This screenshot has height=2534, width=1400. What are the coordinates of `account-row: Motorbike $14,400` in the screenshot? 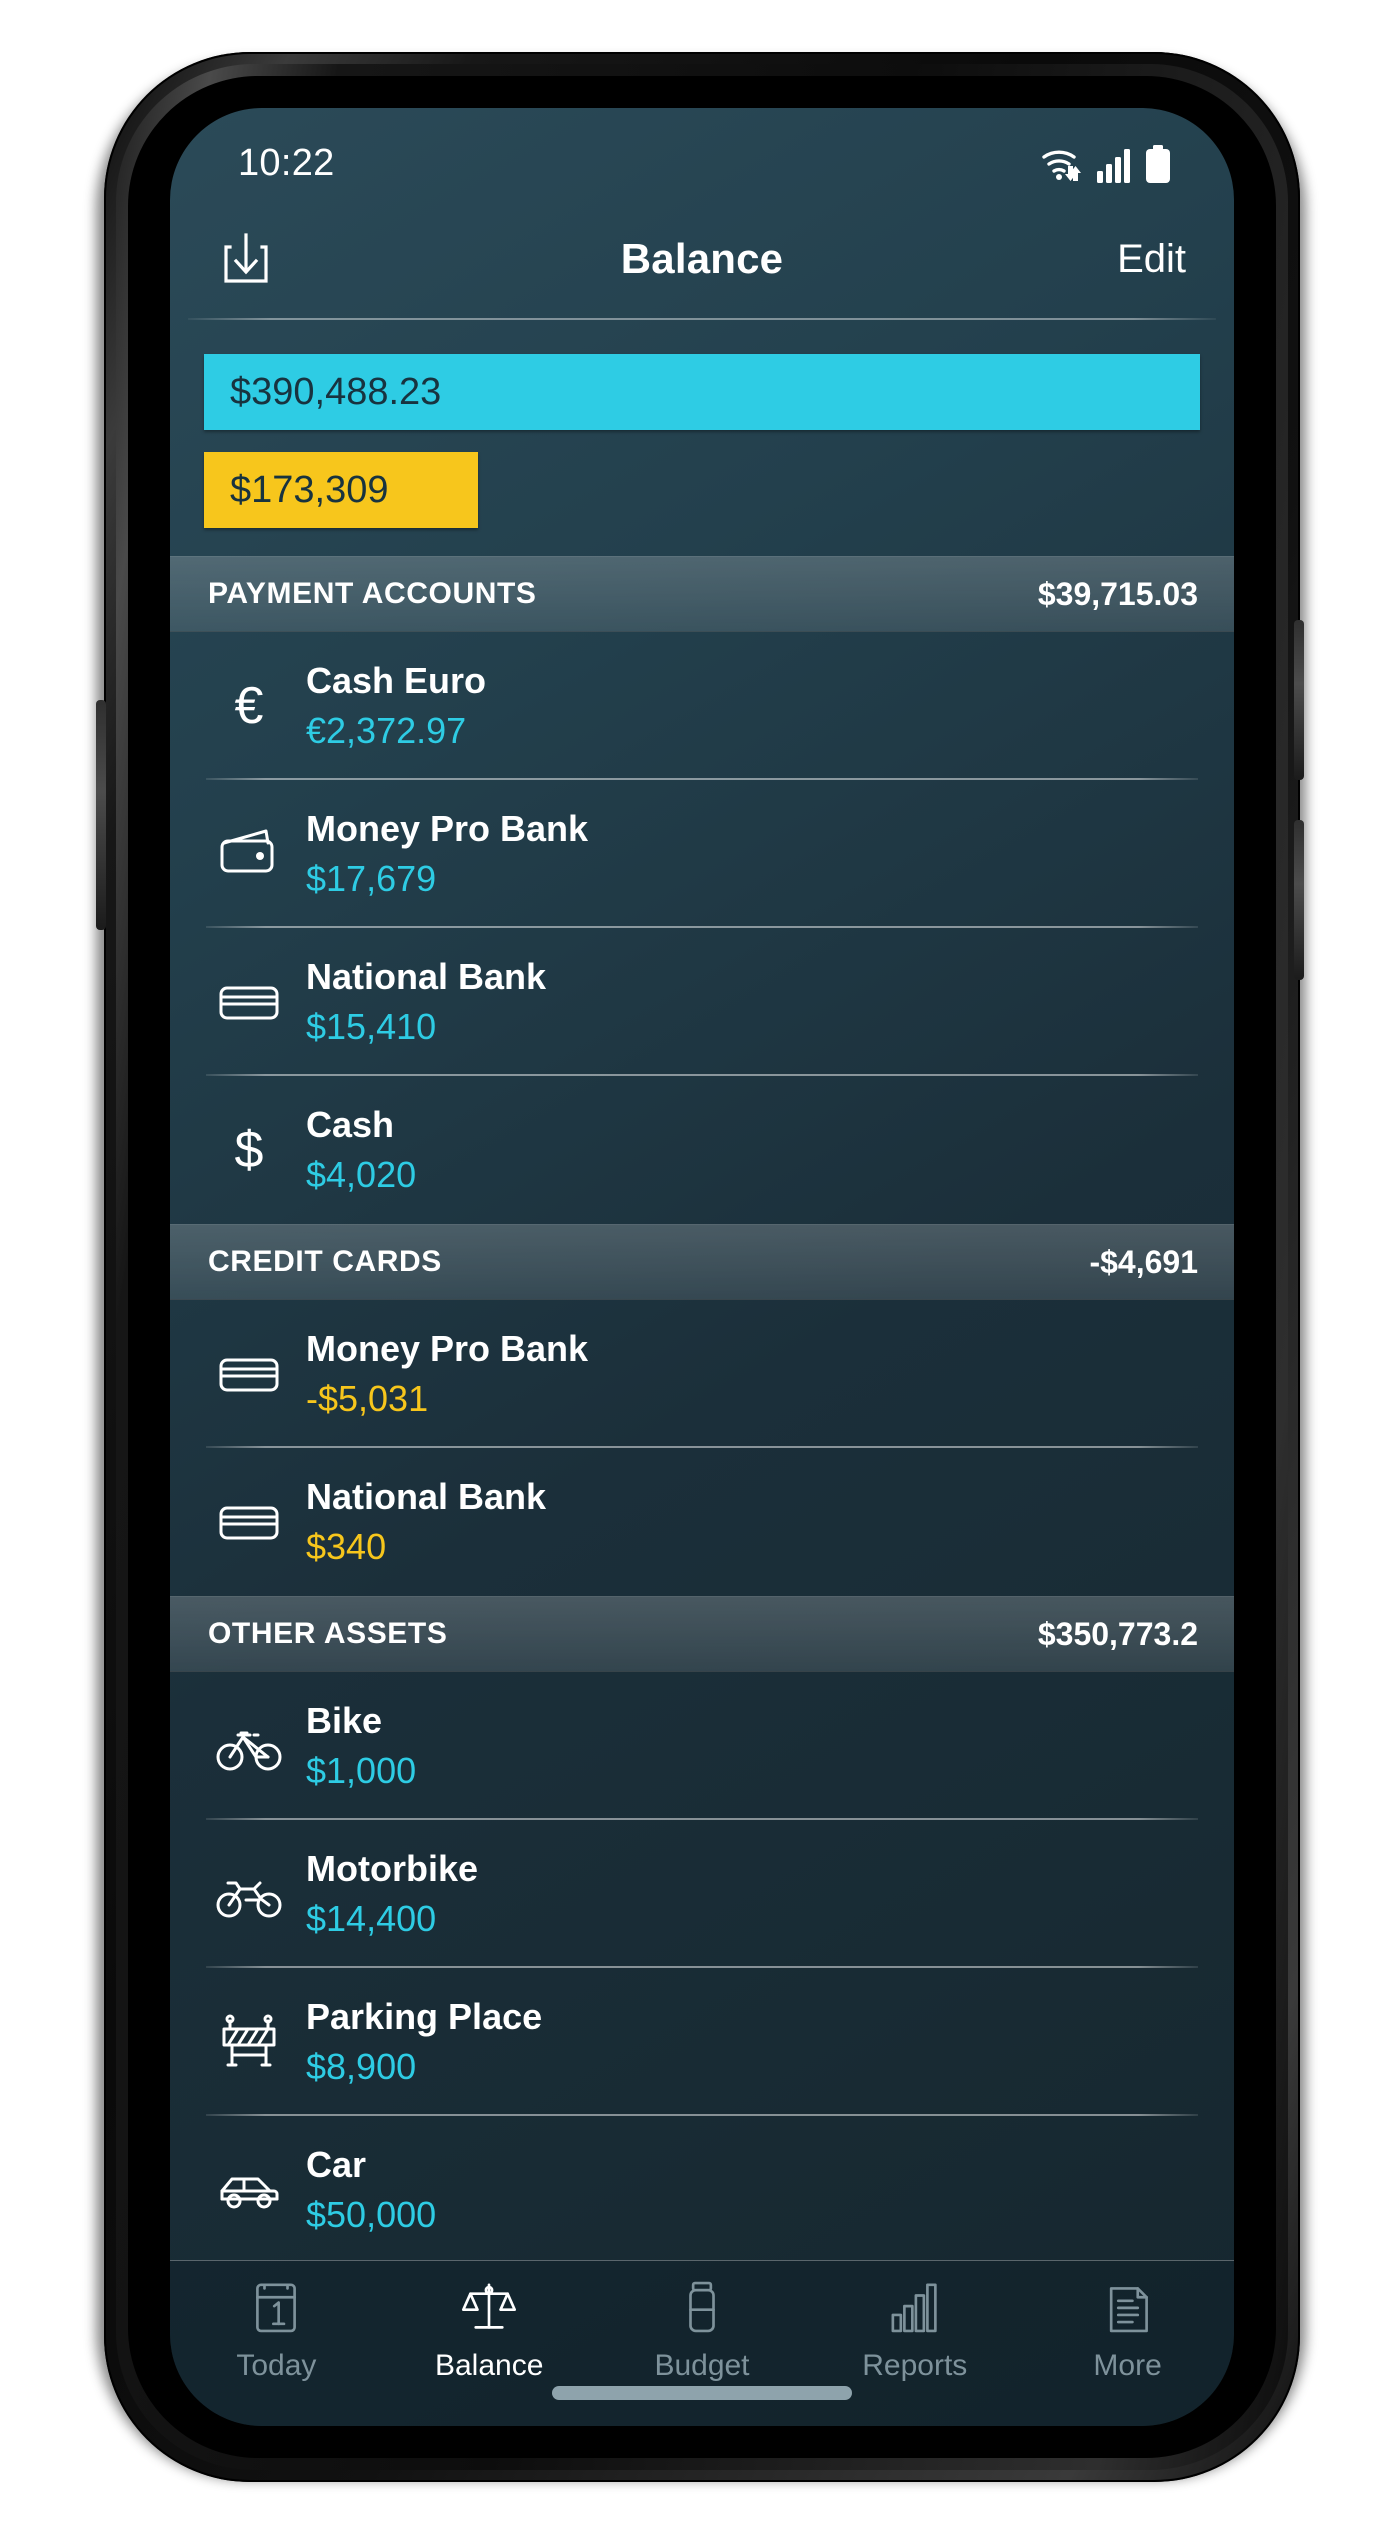 It's located at (702, 1894).